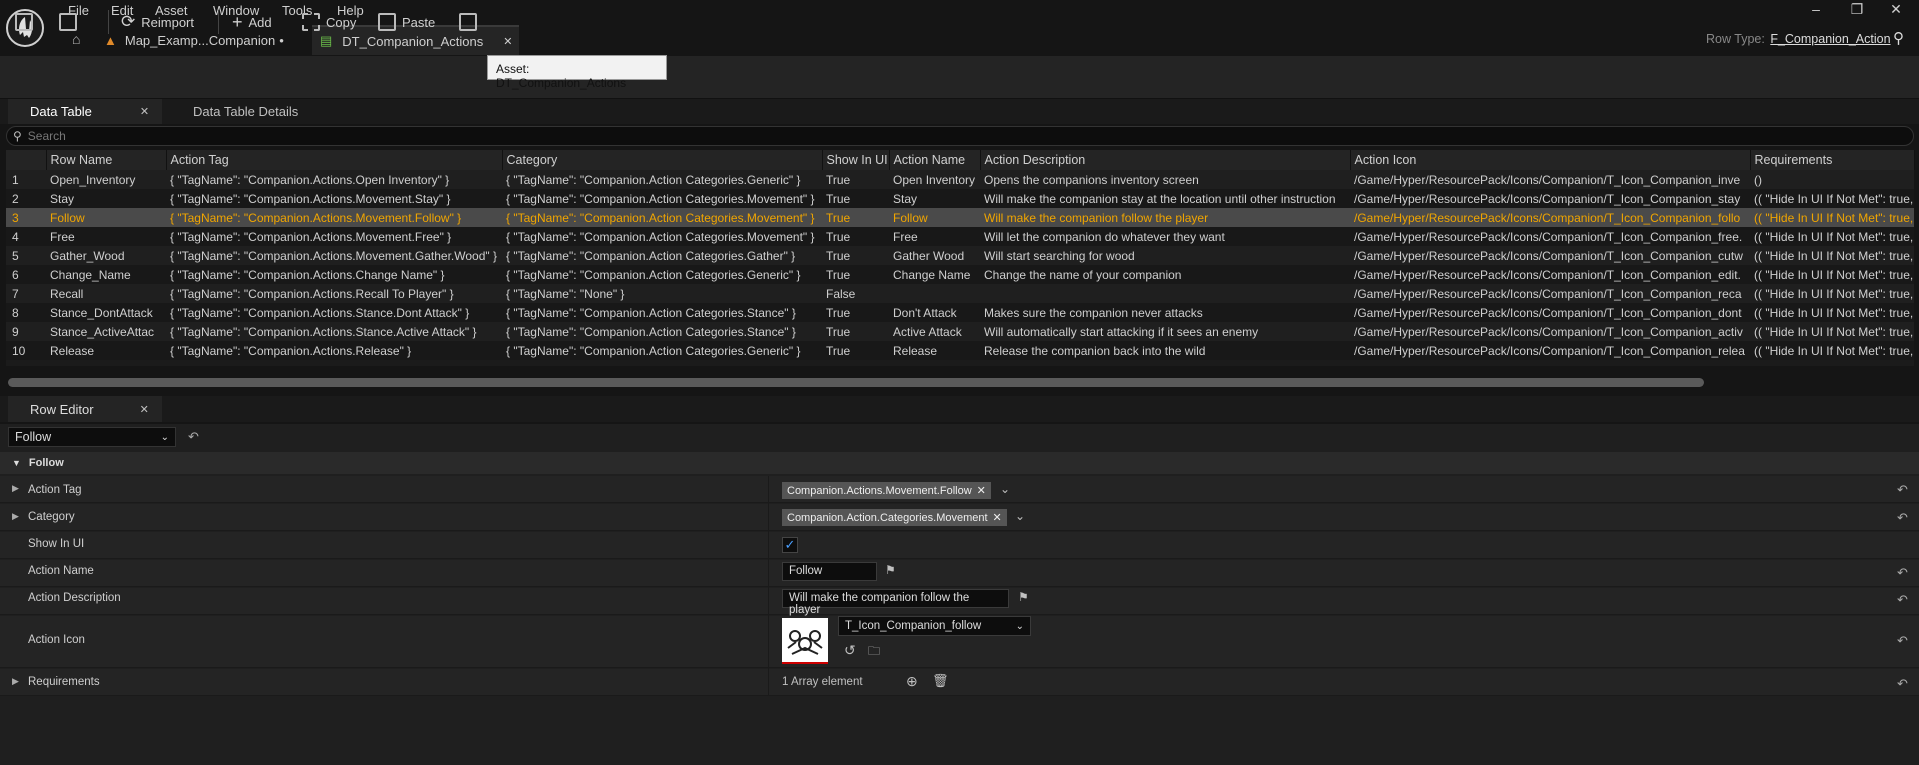 This screenshot has height=765, width=1919. Describe the element at coordinates (252, 22) in the screenshot. I see `add-button: + Add` at that location.